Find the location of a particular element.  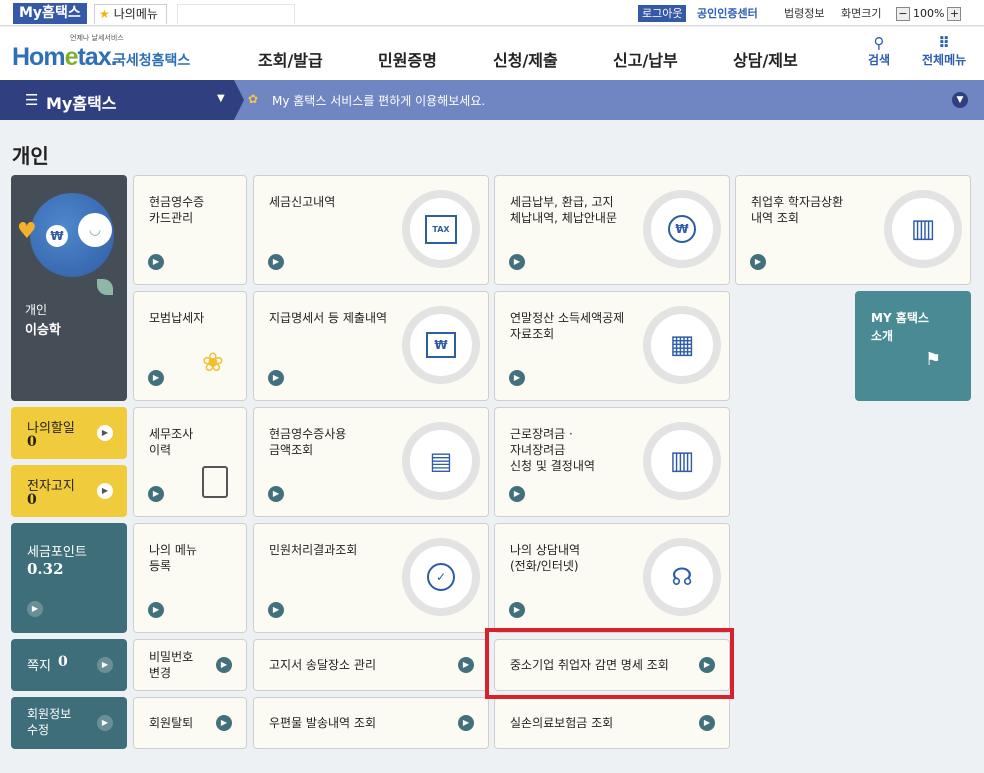

hometax-logo: 언제나 날세서비스 Hometax. 국세청홈택스 is located at coordinates (105, 55).